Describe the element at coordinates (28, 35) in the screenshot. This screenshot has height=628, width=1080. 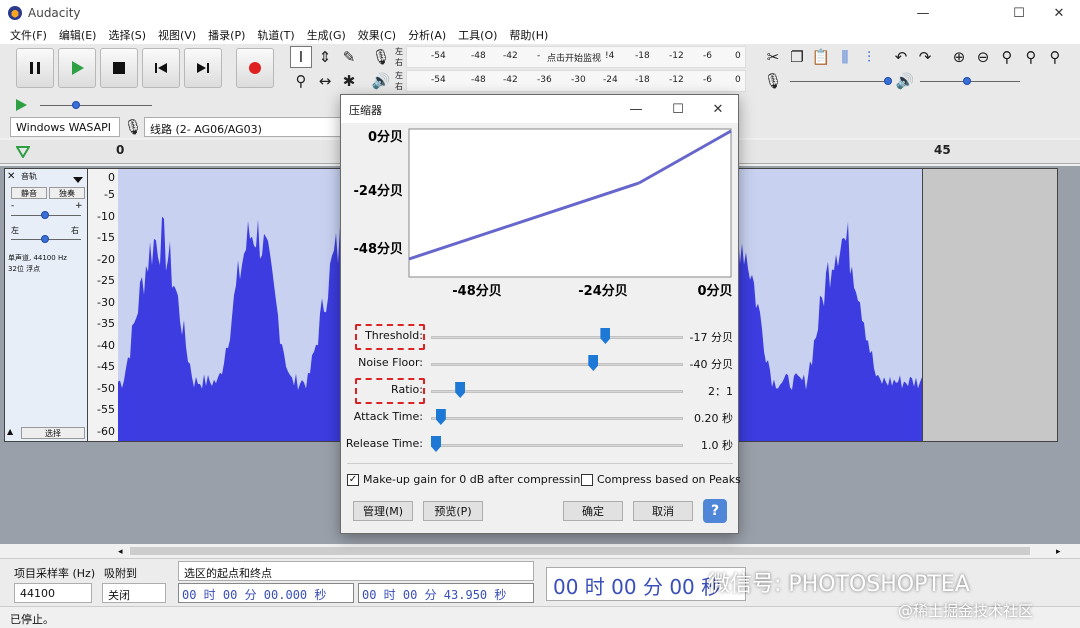
I see `menu-file: 文件(F)` at that location.